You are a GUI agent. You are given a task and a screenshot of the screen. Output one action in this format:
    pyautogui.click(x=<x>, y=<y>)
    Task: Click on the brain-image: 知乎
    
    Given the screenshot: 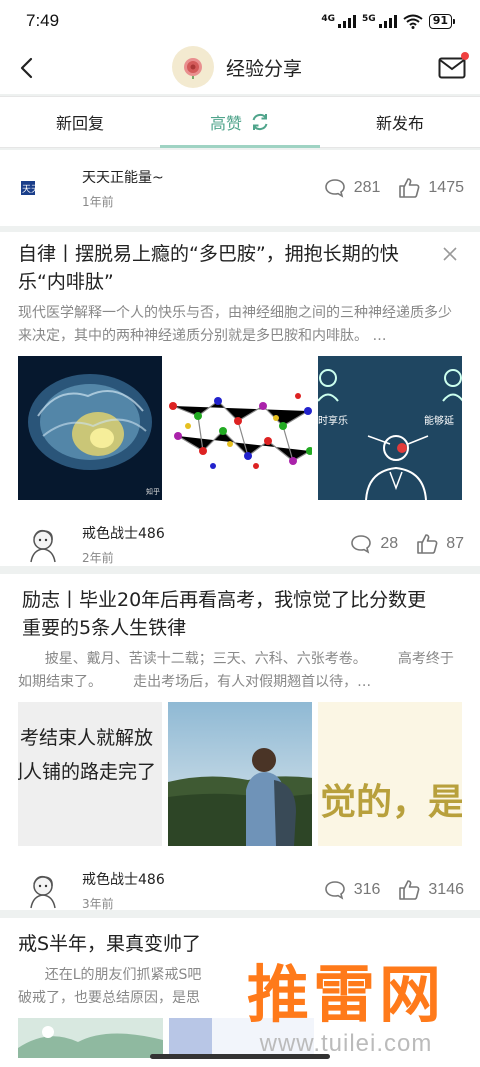 What is the action you would take?
    pyautogui.click(x=90, y=428)
    